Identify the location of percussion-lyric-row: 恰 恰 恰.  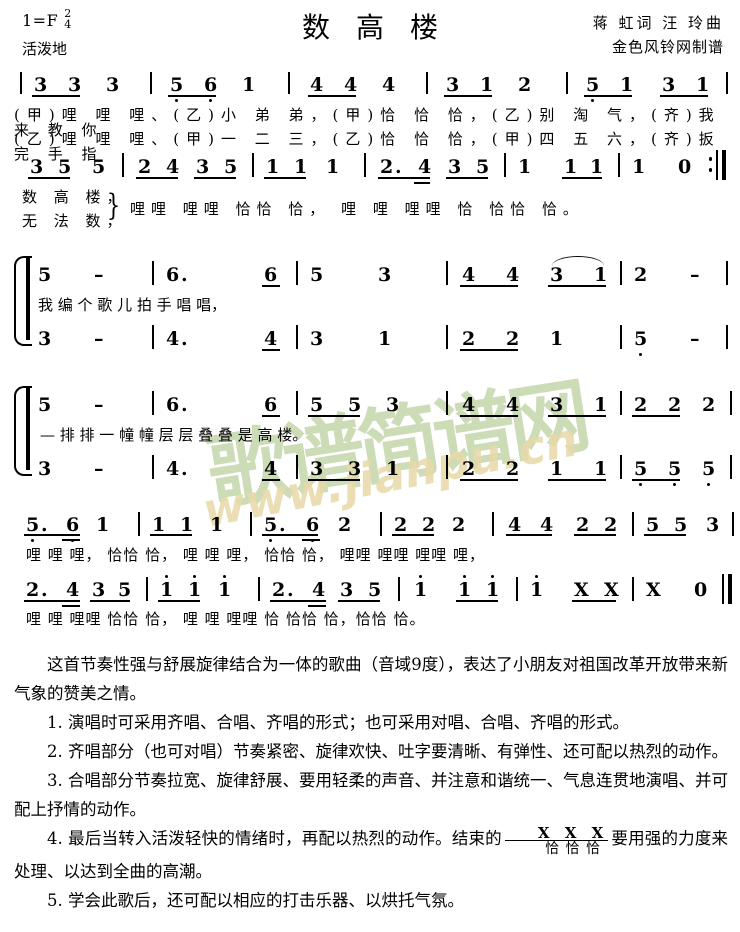
(573, 849).